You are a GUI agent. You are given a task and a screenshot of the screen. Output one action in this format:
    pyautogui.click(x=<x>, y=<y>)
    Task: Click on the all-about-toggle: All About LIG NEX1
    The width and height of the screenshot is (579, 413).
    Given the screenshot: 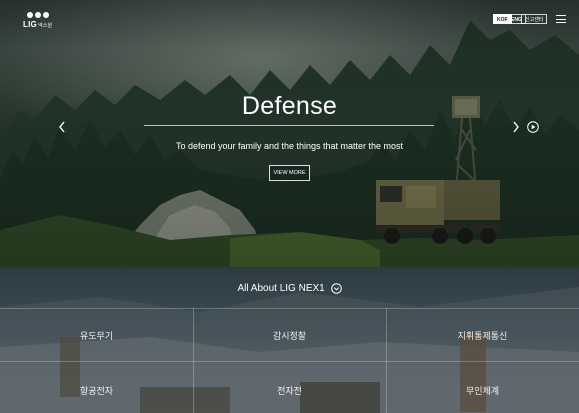 What is the action you would take?
    pyautogui.click(x=289, y=288)
    